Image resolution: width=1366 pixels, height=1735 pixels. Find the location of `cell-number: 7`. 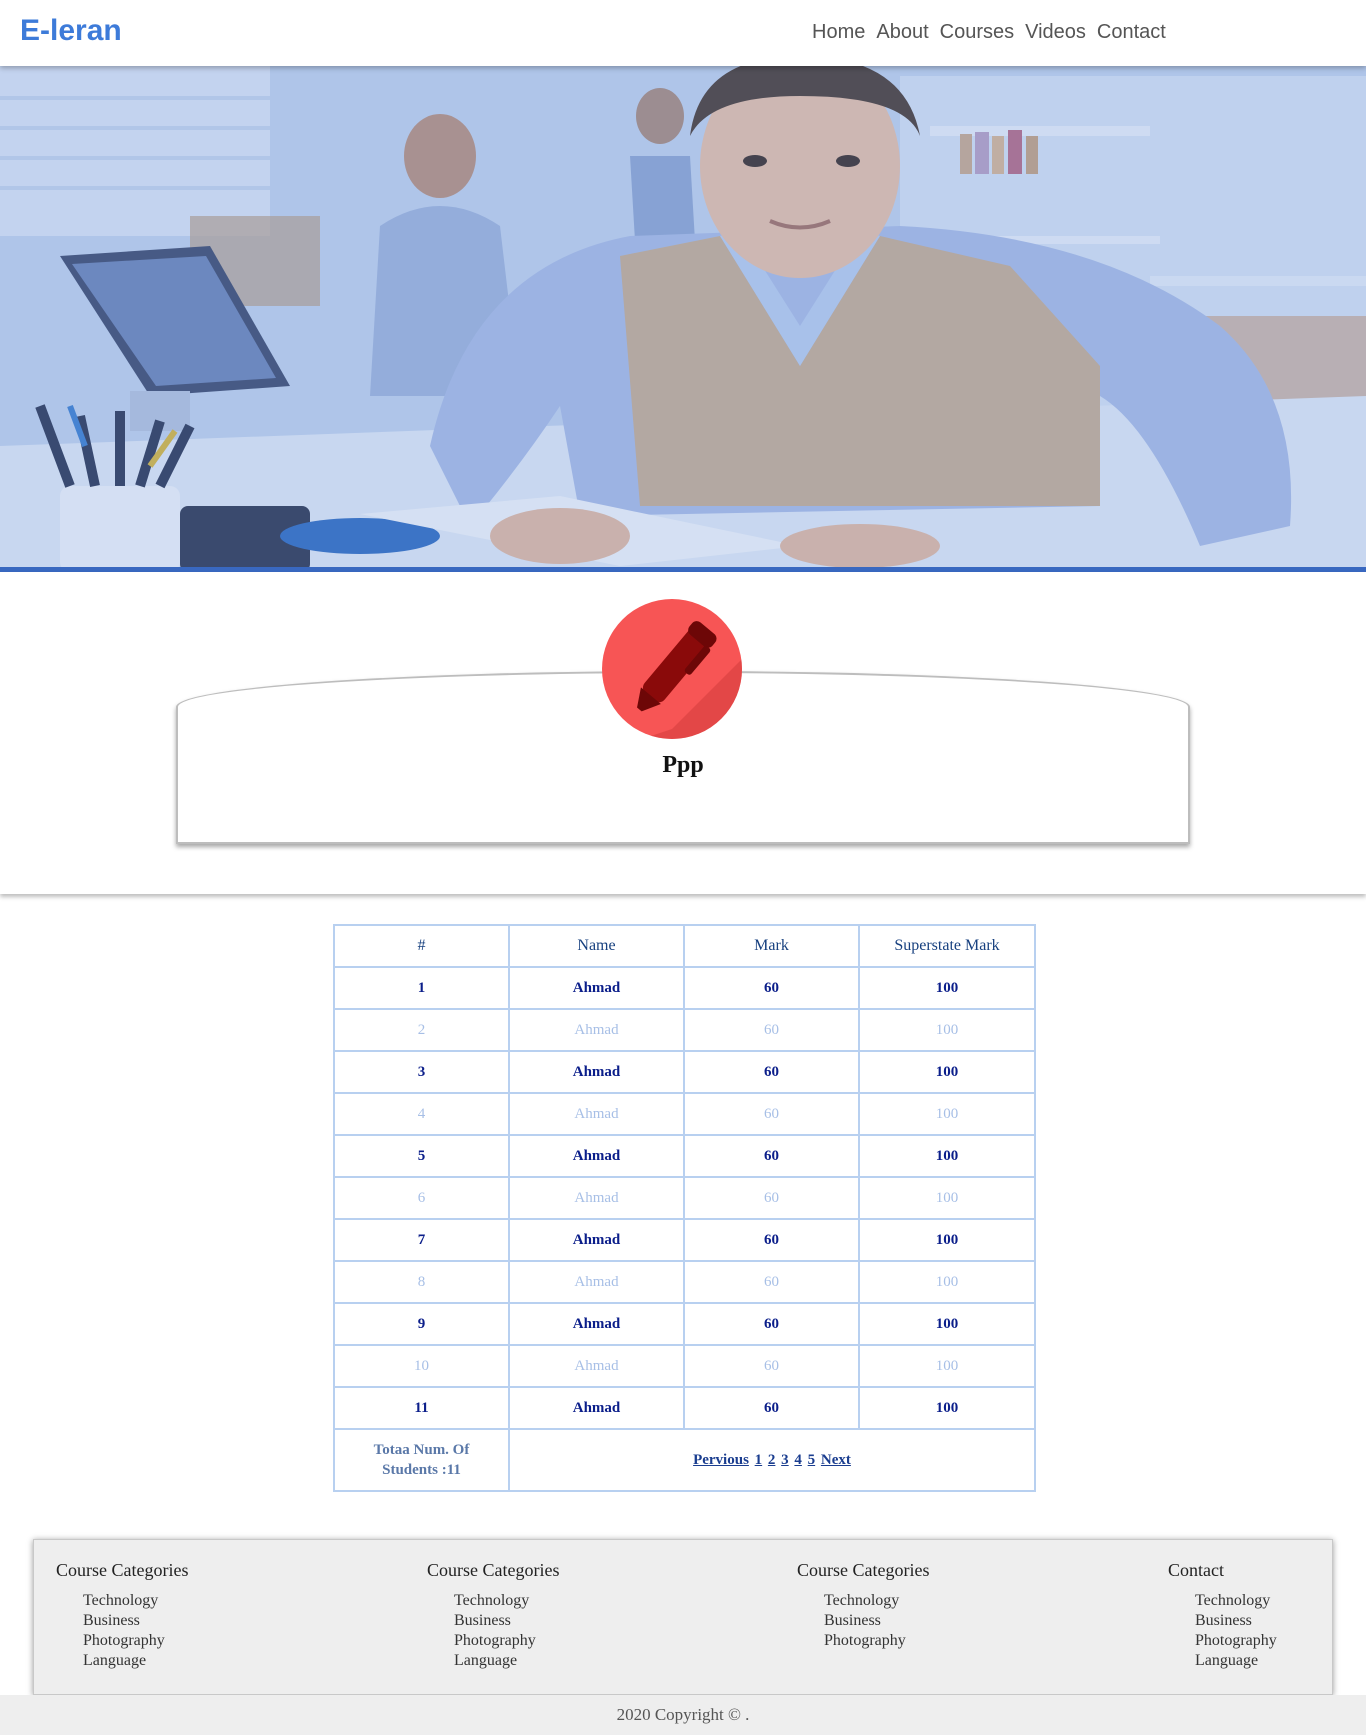

cell-number: 7 is located at coordinates (421, 1240).